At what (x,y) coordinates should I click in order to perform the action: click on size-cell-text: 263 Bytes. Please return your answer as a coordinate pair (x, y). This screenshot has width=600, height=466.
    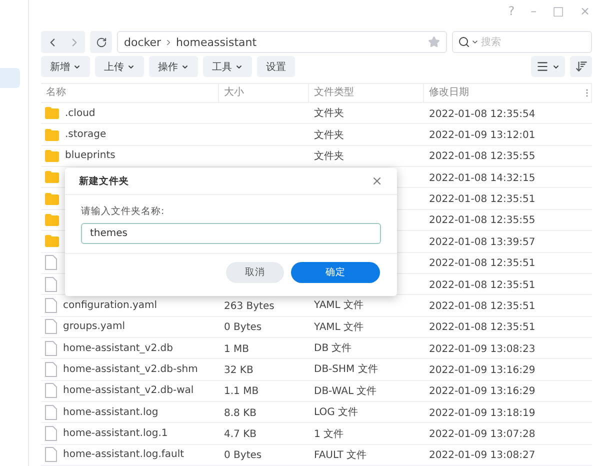
    Looking at the image, I should click on (248, 306).